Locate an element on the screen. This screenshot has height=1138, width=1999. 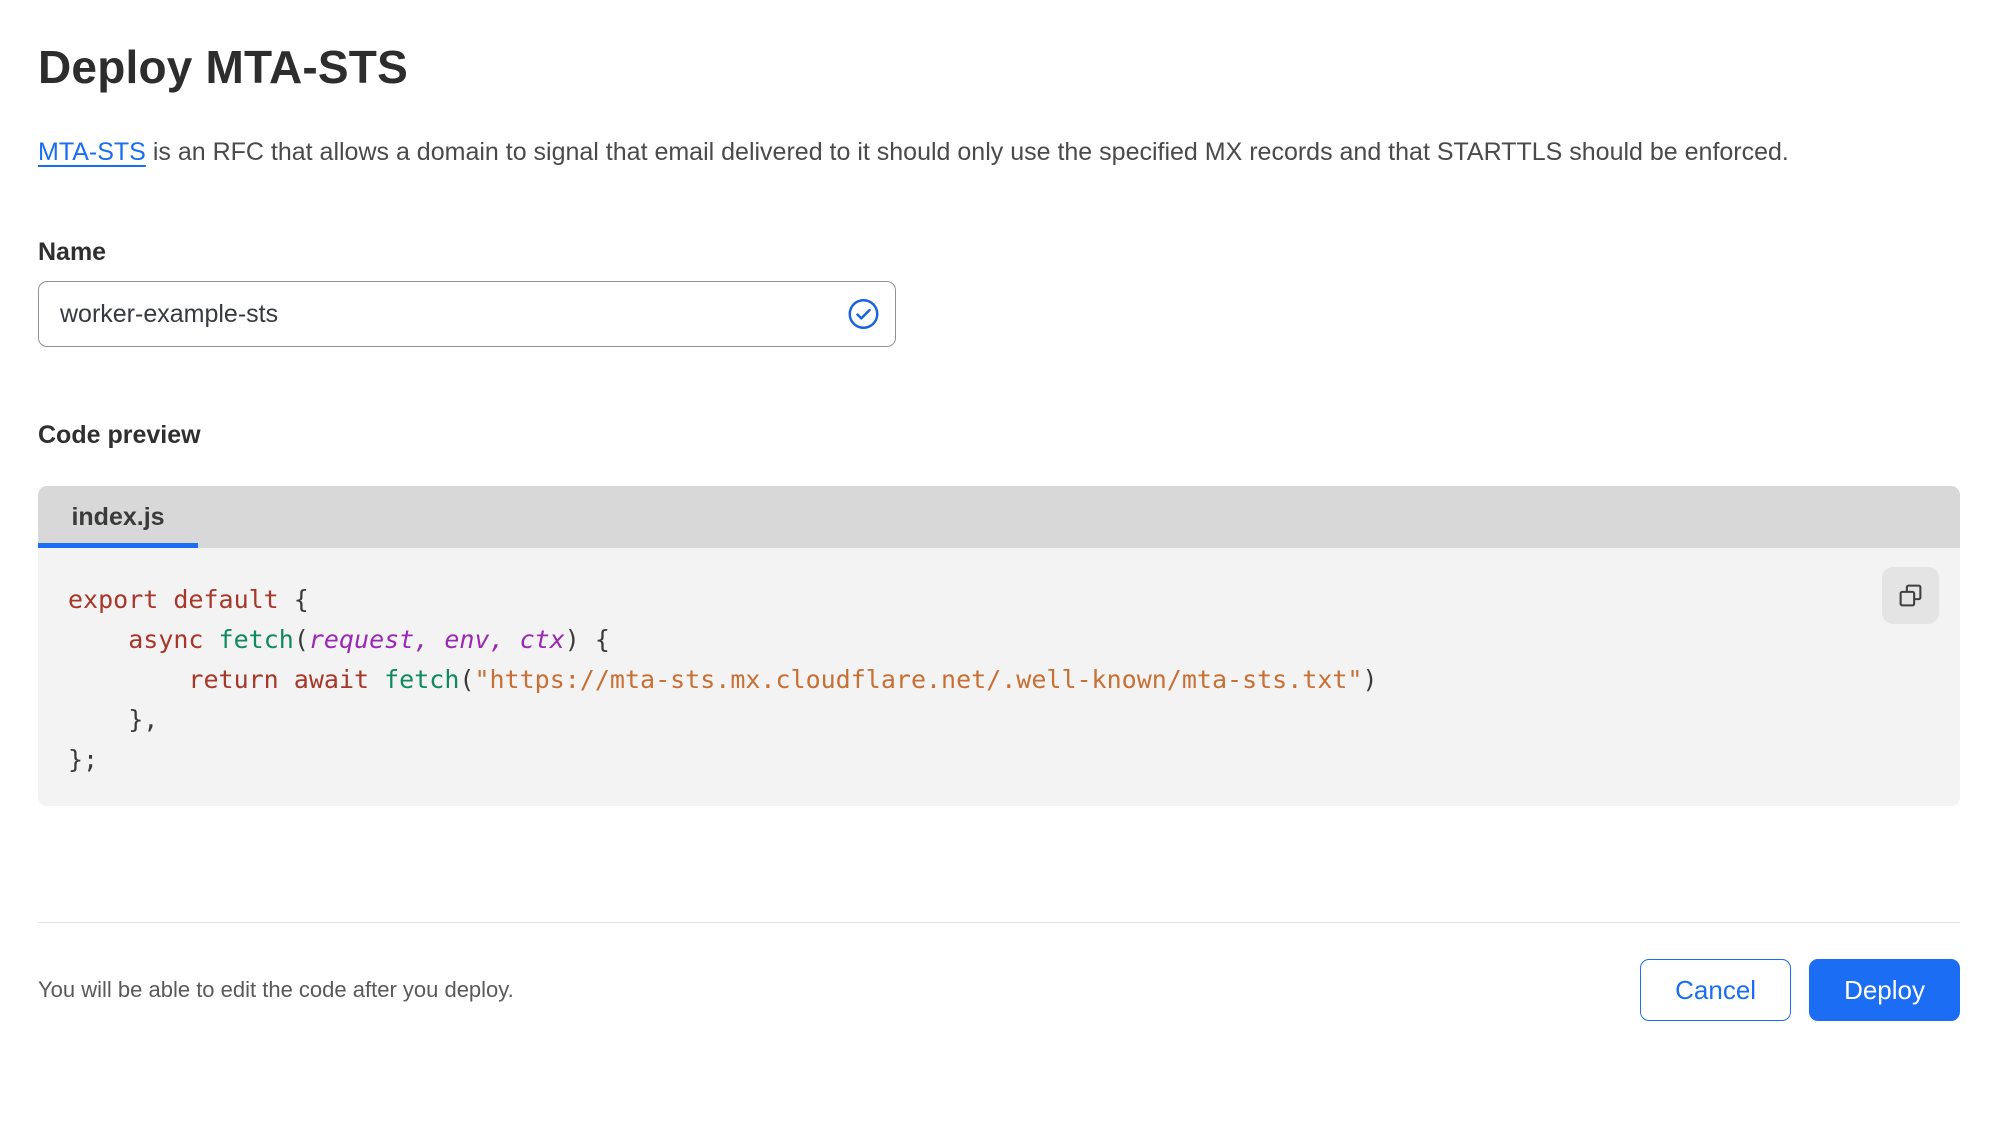
copy-button is located at coordinates (1910, 595).